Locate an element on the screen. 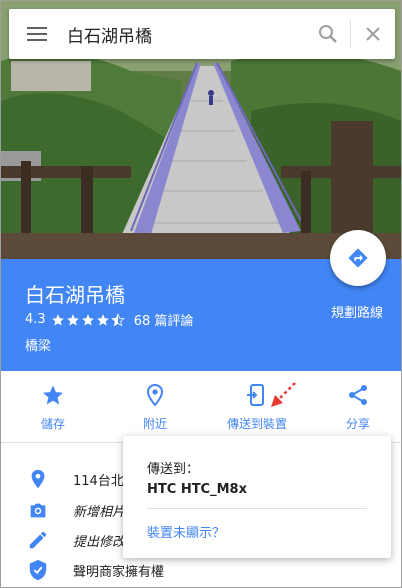  send-to-device-label: 傳送到裝置 is located at coordinates (256, 424).